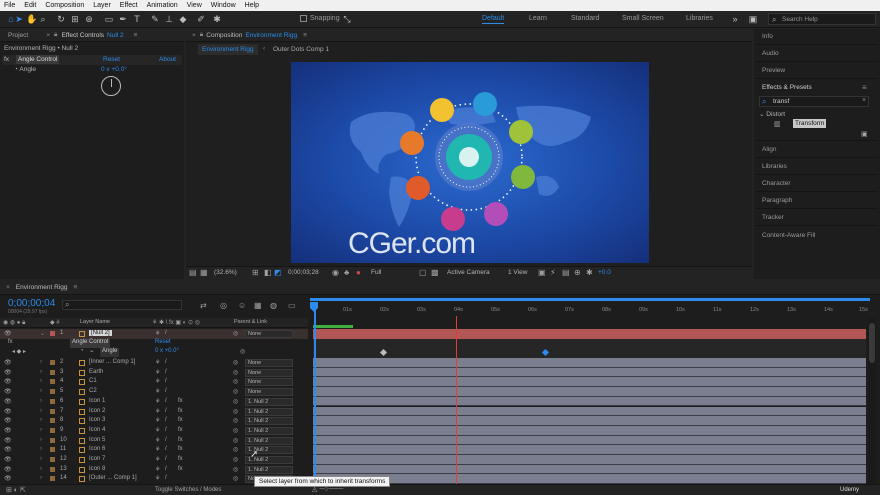 This screenshot has width=880, height=495. I want to click on fx-icon: fx, so click(6, 59).